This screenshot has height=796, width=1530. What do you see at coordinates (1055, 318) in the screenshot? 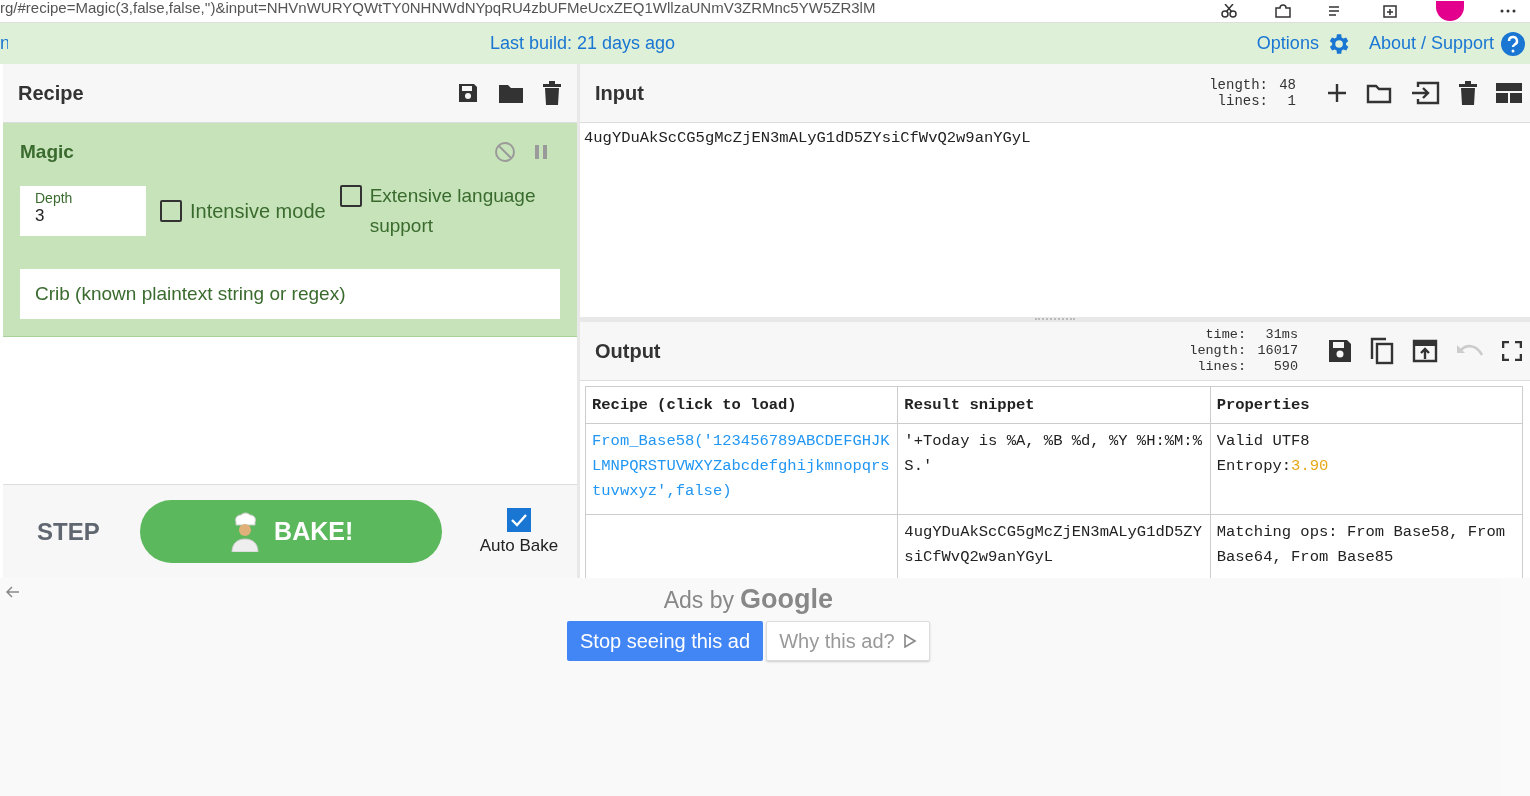
I see `resize-handle` at bounding box center [1055, 318].